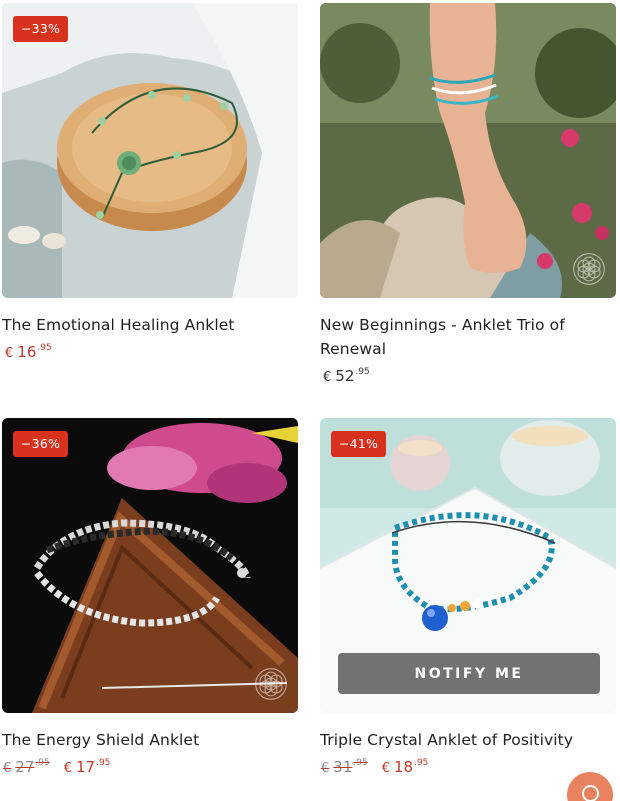 The image size is (620, 801). I want to click on sale-price: €16.95, so click(27, 352).